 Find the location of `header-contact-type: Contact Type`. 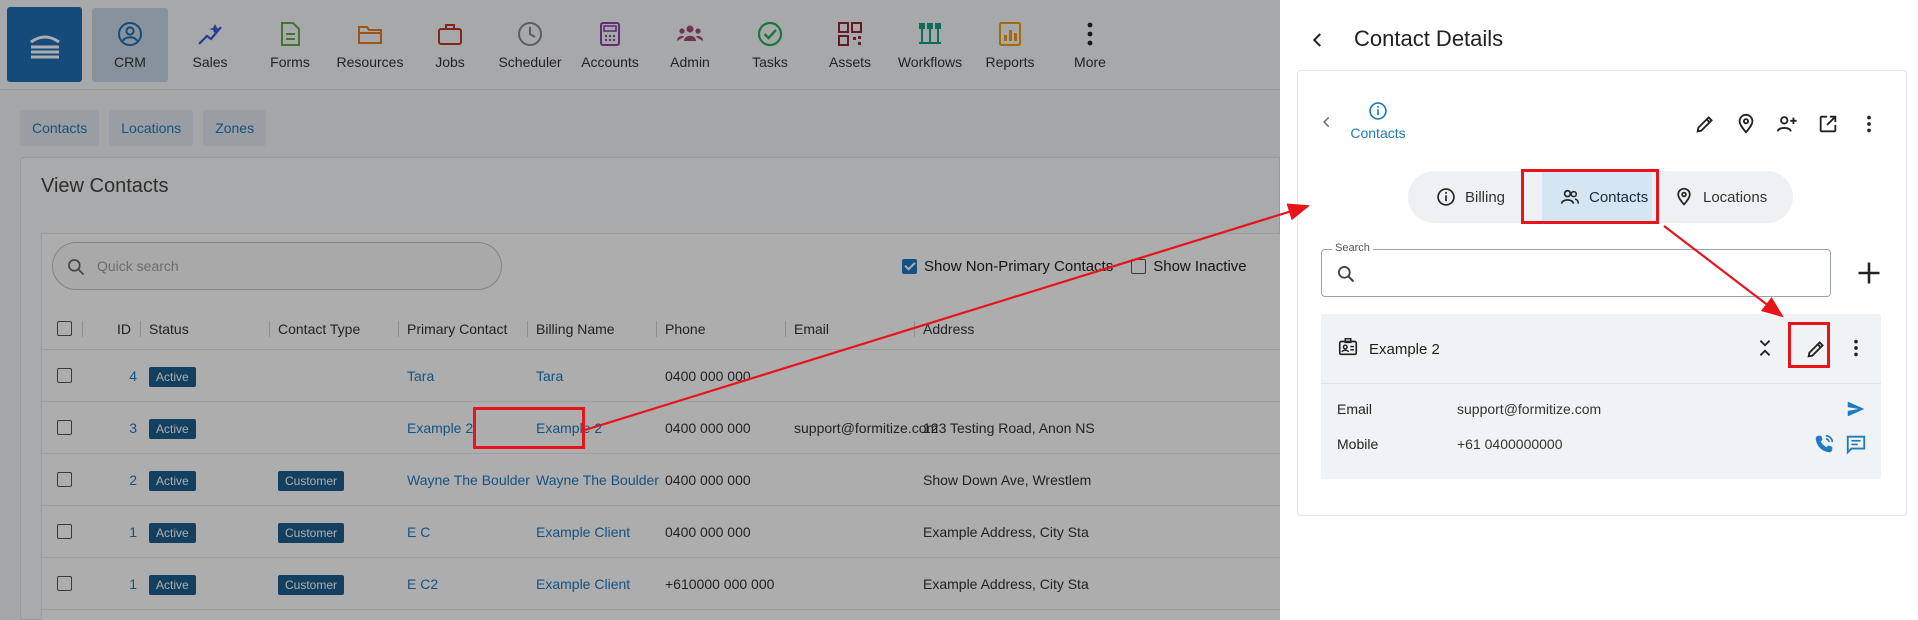

header-contact-type: Contact Type is located at coordinates (314, 329).